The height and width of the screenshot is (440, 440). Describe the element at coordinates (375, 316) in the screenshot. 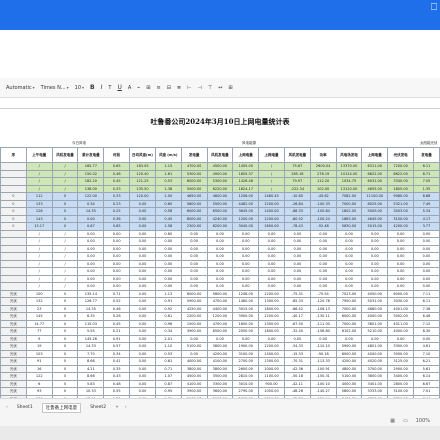

I see `table-cell: 4000.00` at that location.